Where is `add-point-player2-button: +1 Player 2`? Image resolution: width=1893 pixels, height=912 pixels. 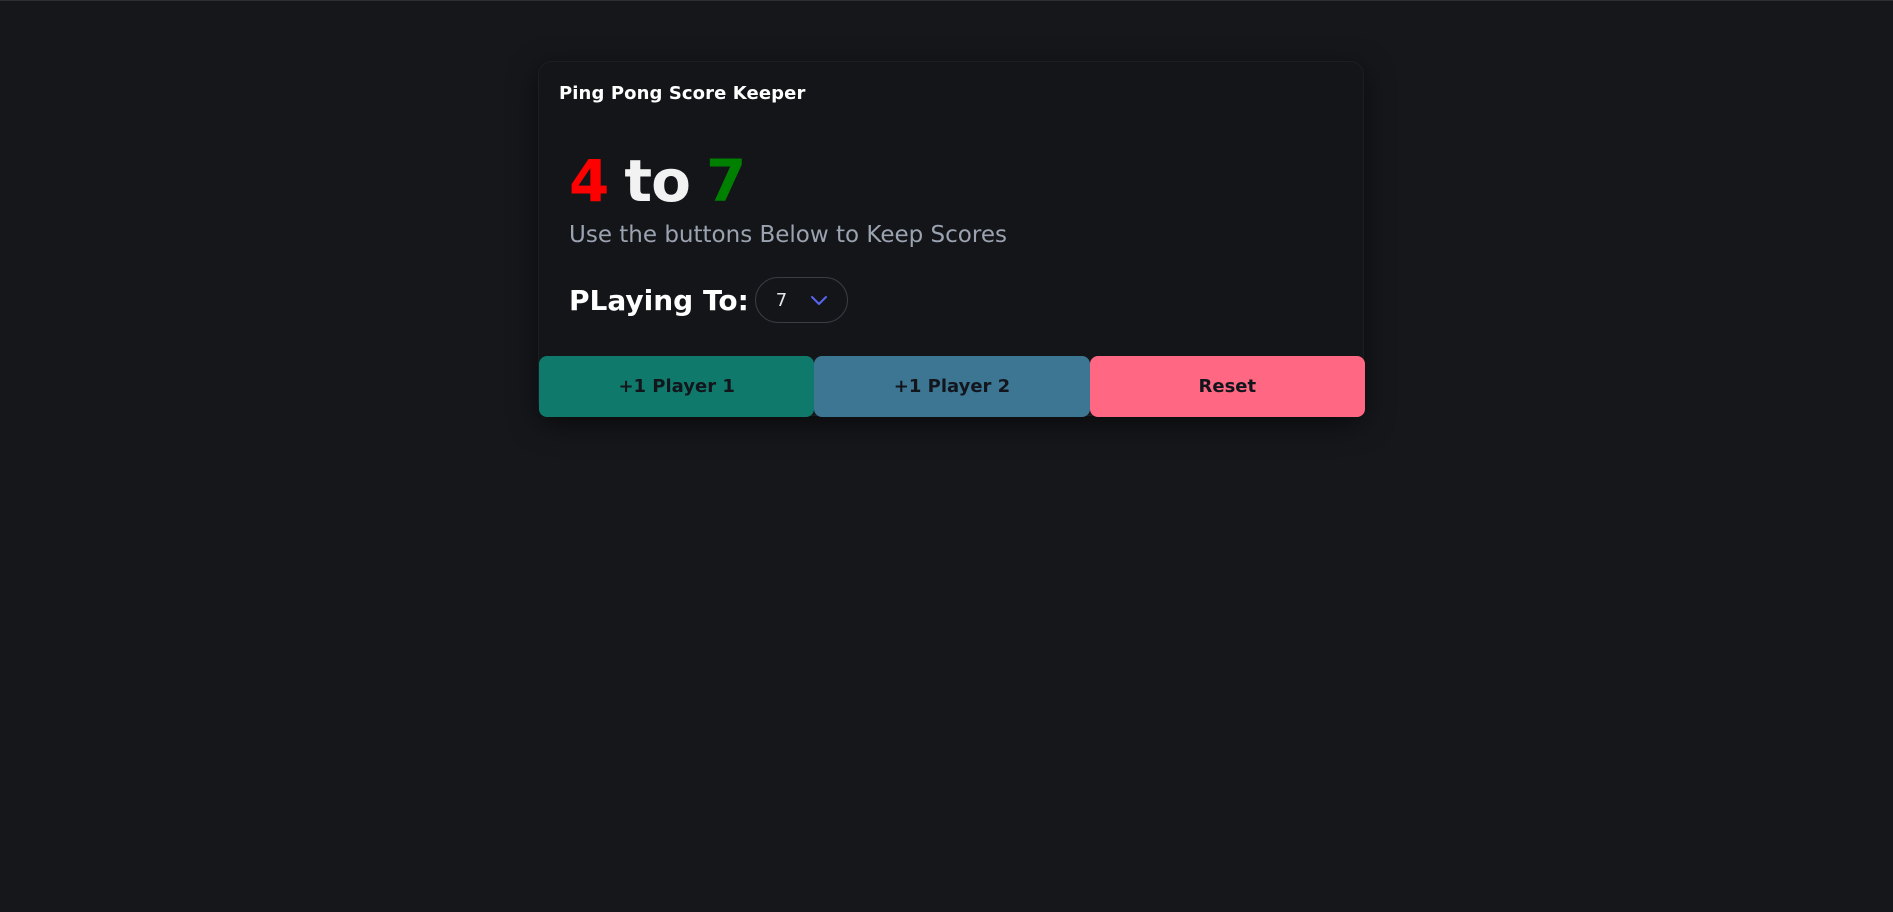
add-point-player2-button: +1 Player 2 is located at coordinates (952, 386).